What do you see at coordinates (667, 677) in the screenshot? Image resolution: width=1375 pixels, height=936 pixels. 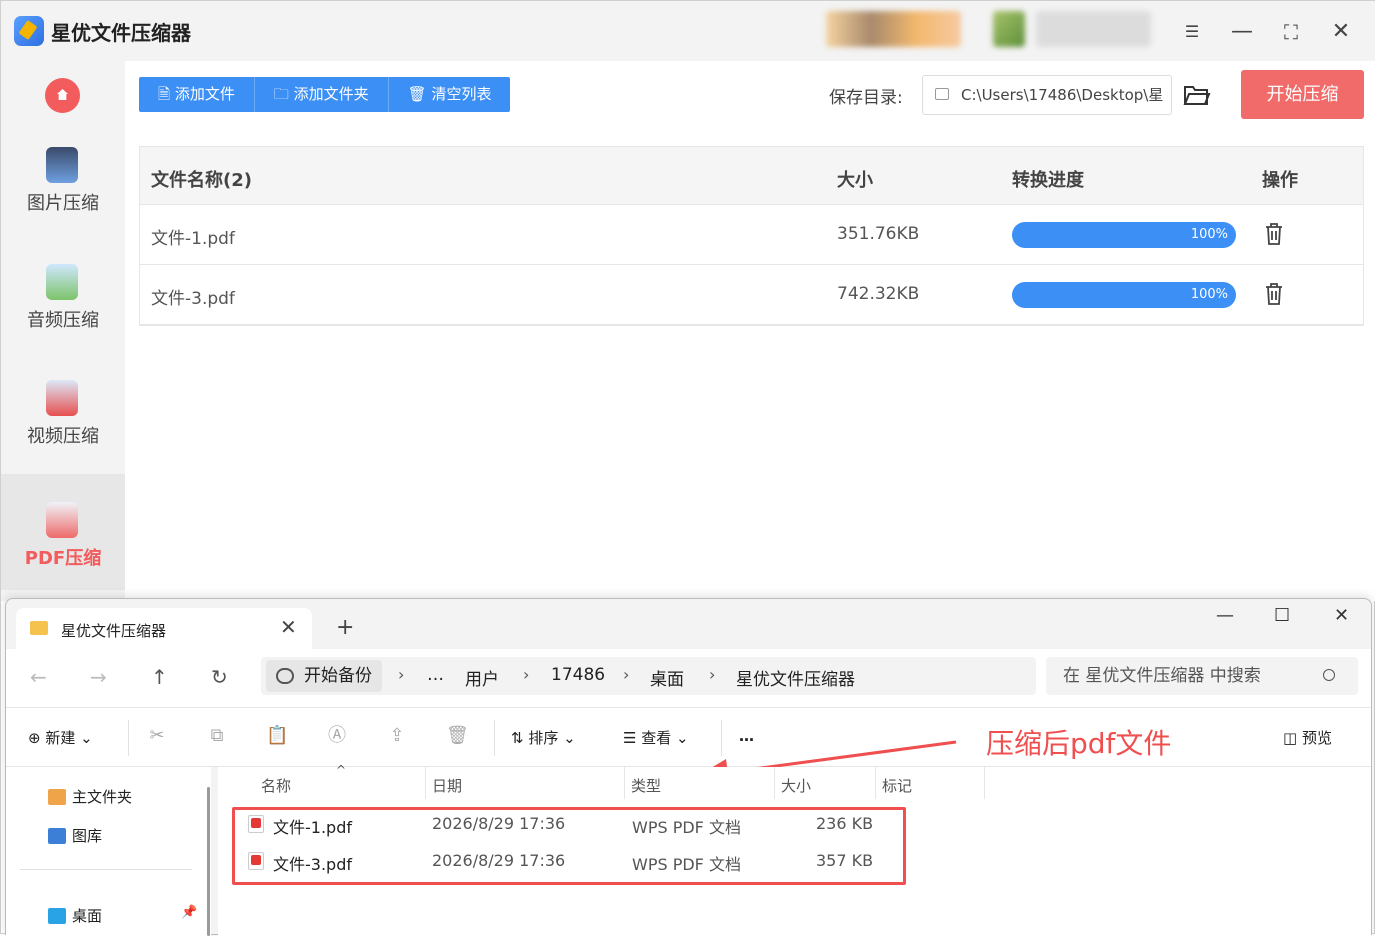 I see `breadcrumb-desktop: 桌面` at bounding box center [667, 677].